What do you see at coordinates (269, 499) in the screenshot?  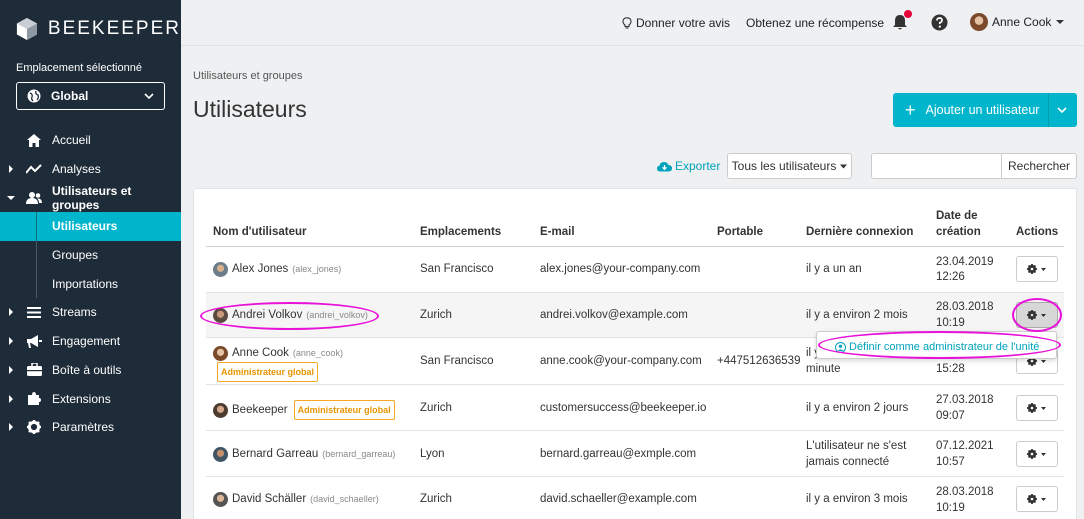 I see `user-name: David Schäller` at bounding box center [269, 499].